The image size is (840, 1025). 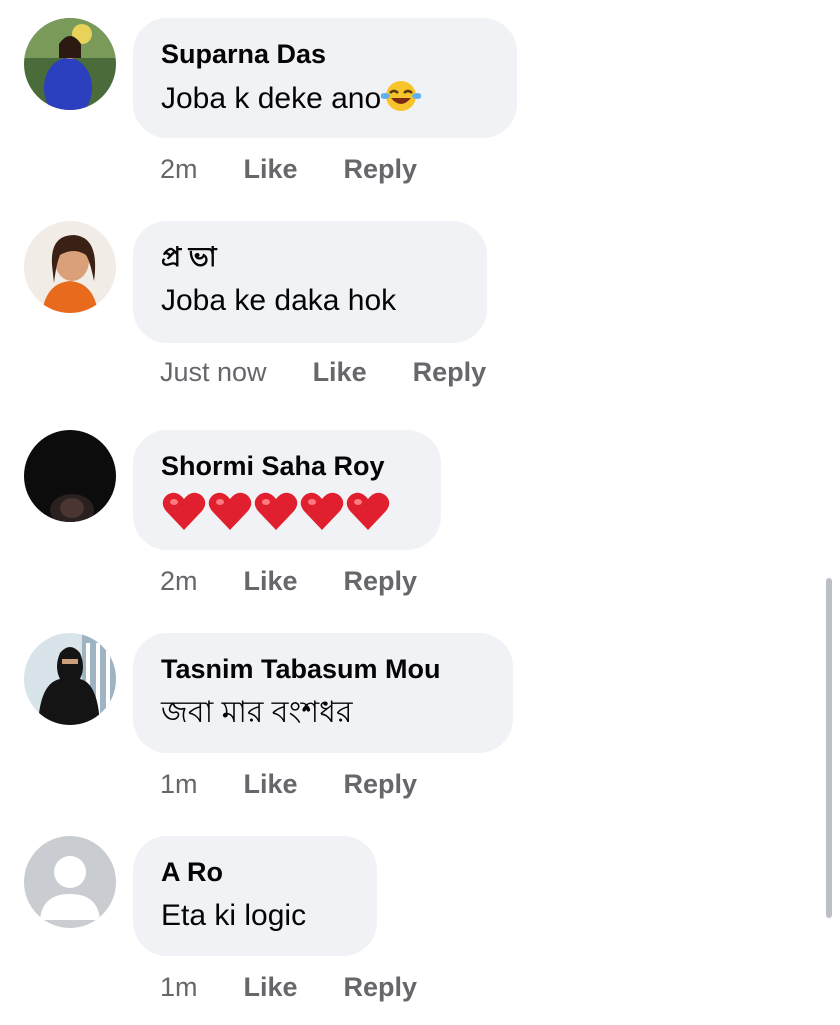 What do you see at coordinates (401, 96) in the screenshot?
I see `laughing-crying-emoji-icon` at bounding box center [401, 96].